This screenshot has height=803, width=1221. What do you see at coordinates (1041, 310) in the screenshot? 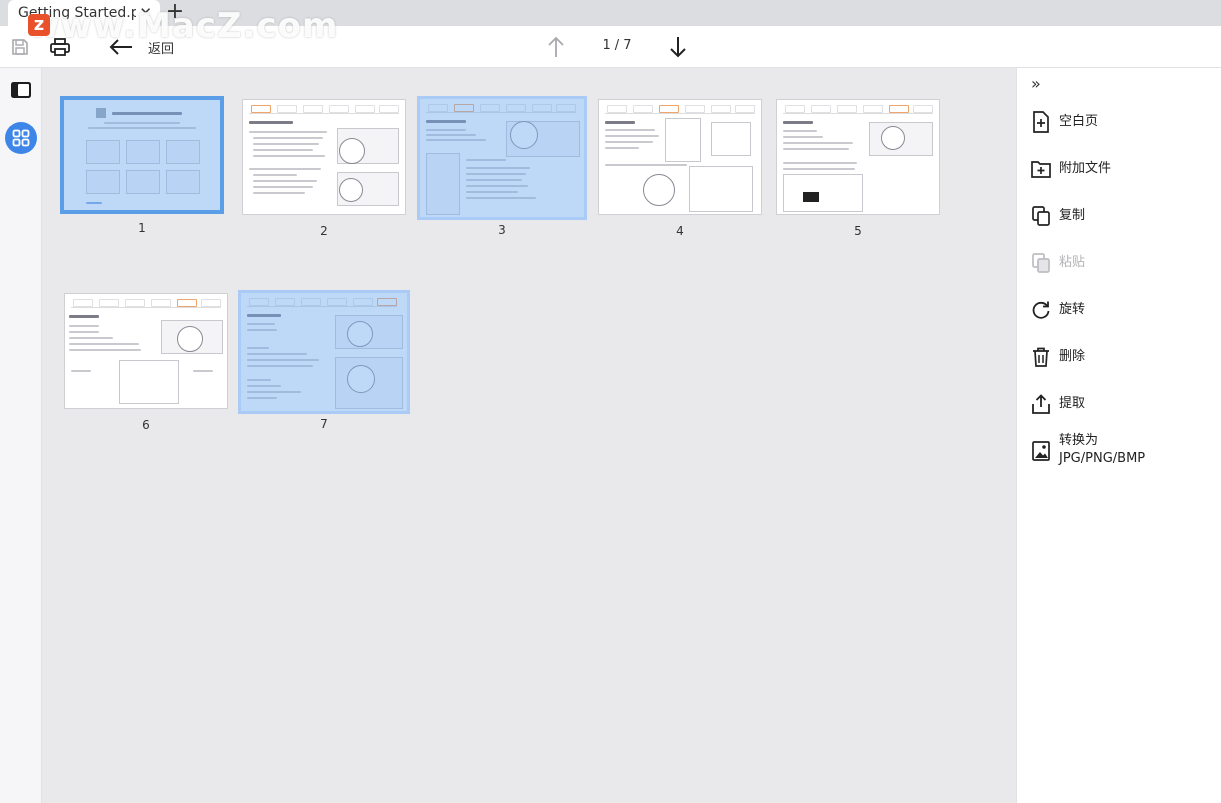
I see `rotate-icon` at bounding box center [1041, 310].